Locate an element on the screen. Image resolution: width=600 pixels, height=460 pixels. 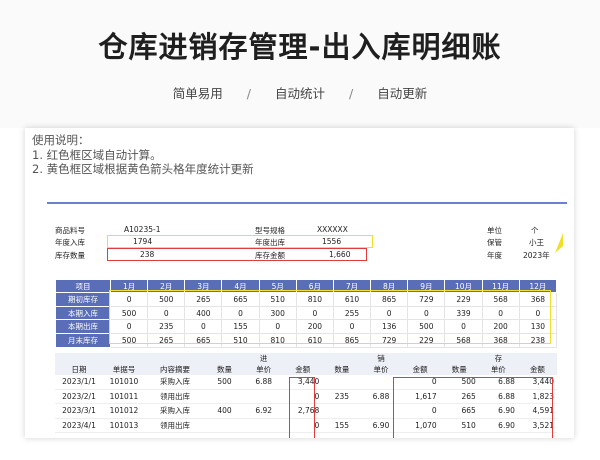
subtitle-auto-update: 自动更新 is located at coordinates (402, 93).